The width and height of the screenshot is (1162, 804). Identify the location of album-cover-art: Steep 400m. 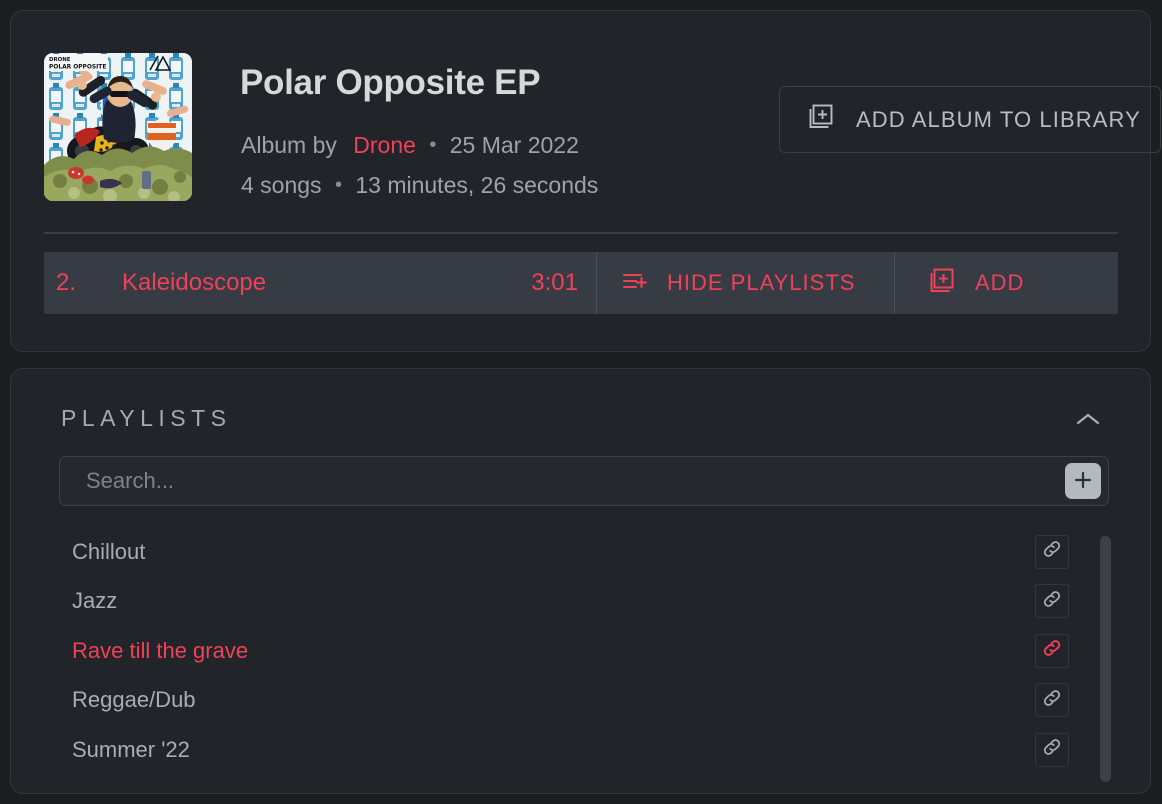
(118, 127).